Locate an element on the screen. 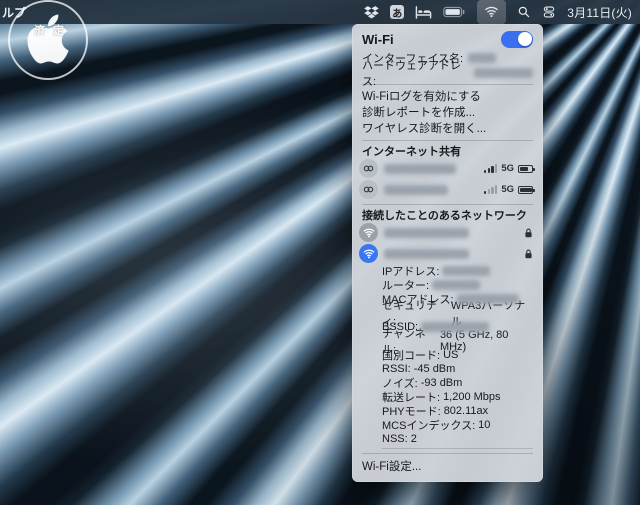 Image resolution: width=640 pixels, height=505 pixels. detail-value: -93 dBm is located at coordinates (441, 383).